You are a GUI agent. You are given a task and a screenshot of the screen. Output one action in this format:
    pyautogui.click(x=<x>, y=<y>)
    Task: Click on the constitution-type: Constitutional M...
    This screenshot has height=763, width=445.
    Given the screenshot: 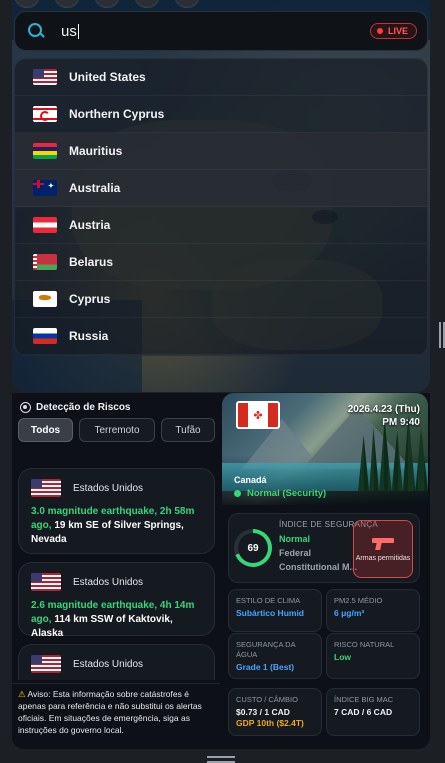 What is the action you would take?
    pyautogui.click(x=318, y=567)
    